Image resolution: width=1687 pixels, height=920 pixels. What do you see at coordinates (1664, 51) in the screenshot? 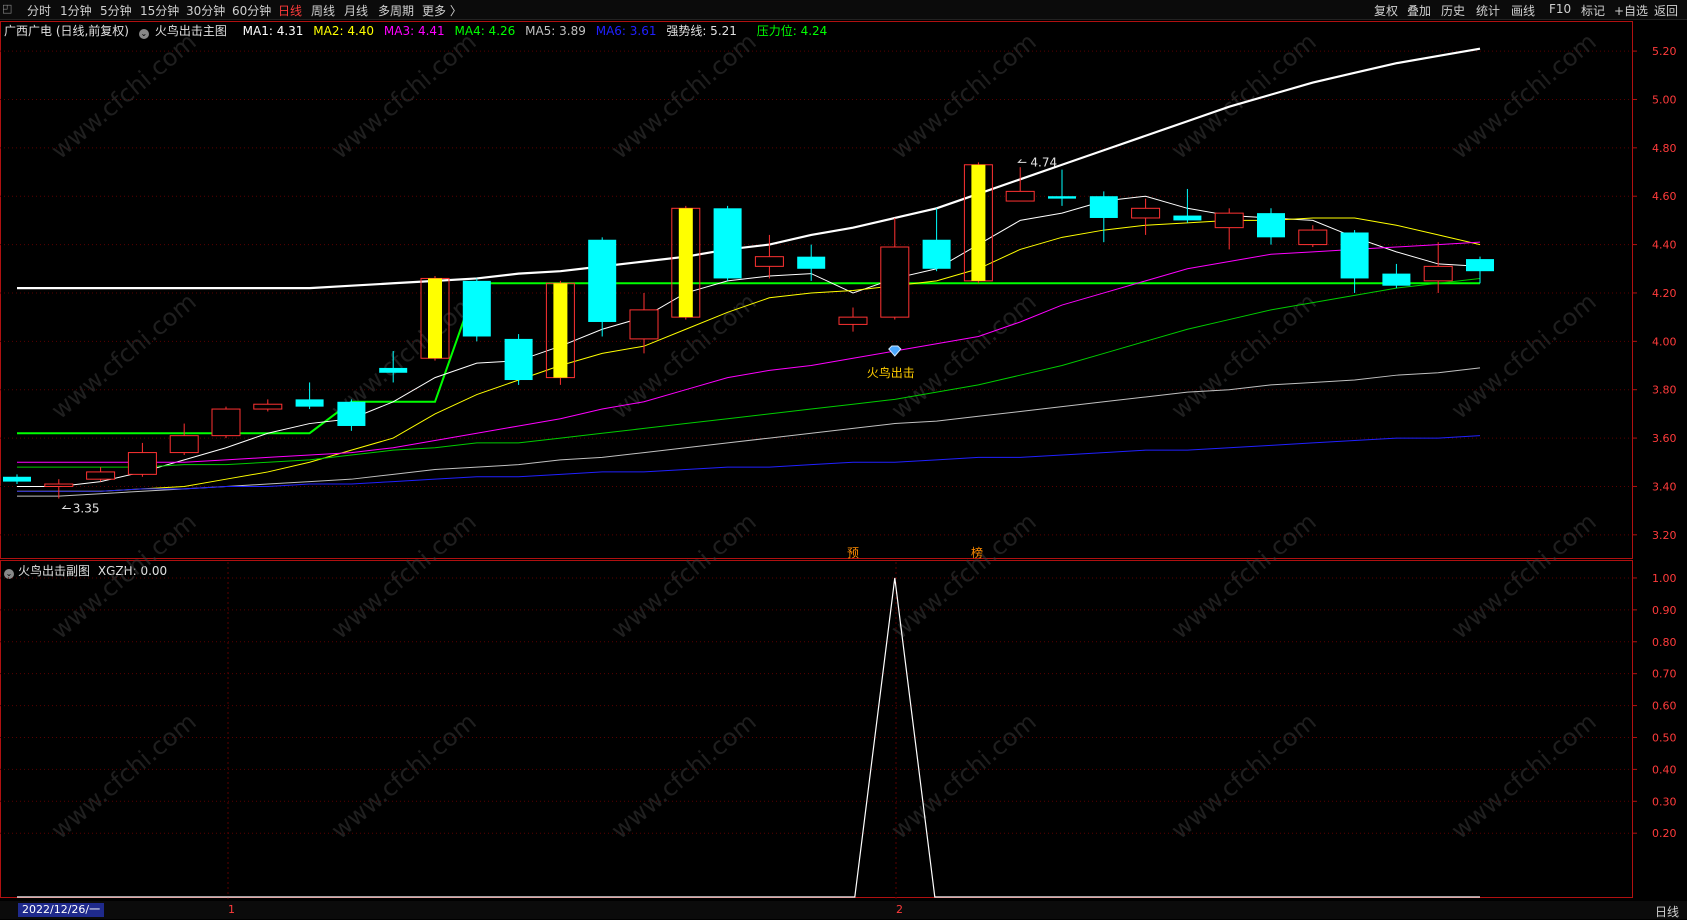
I see `price-tick-label: 5.20` at bounding box center [1664, 51].